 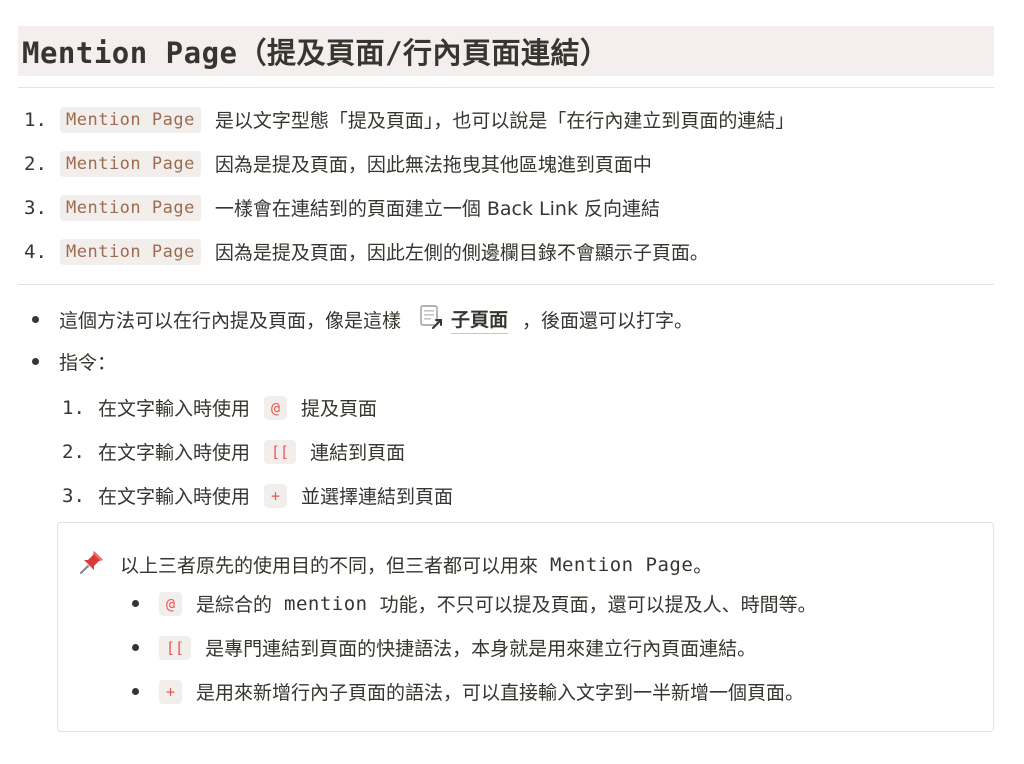 I want to click on bullet-item-2: 指令：, so click(x=74, y=361).